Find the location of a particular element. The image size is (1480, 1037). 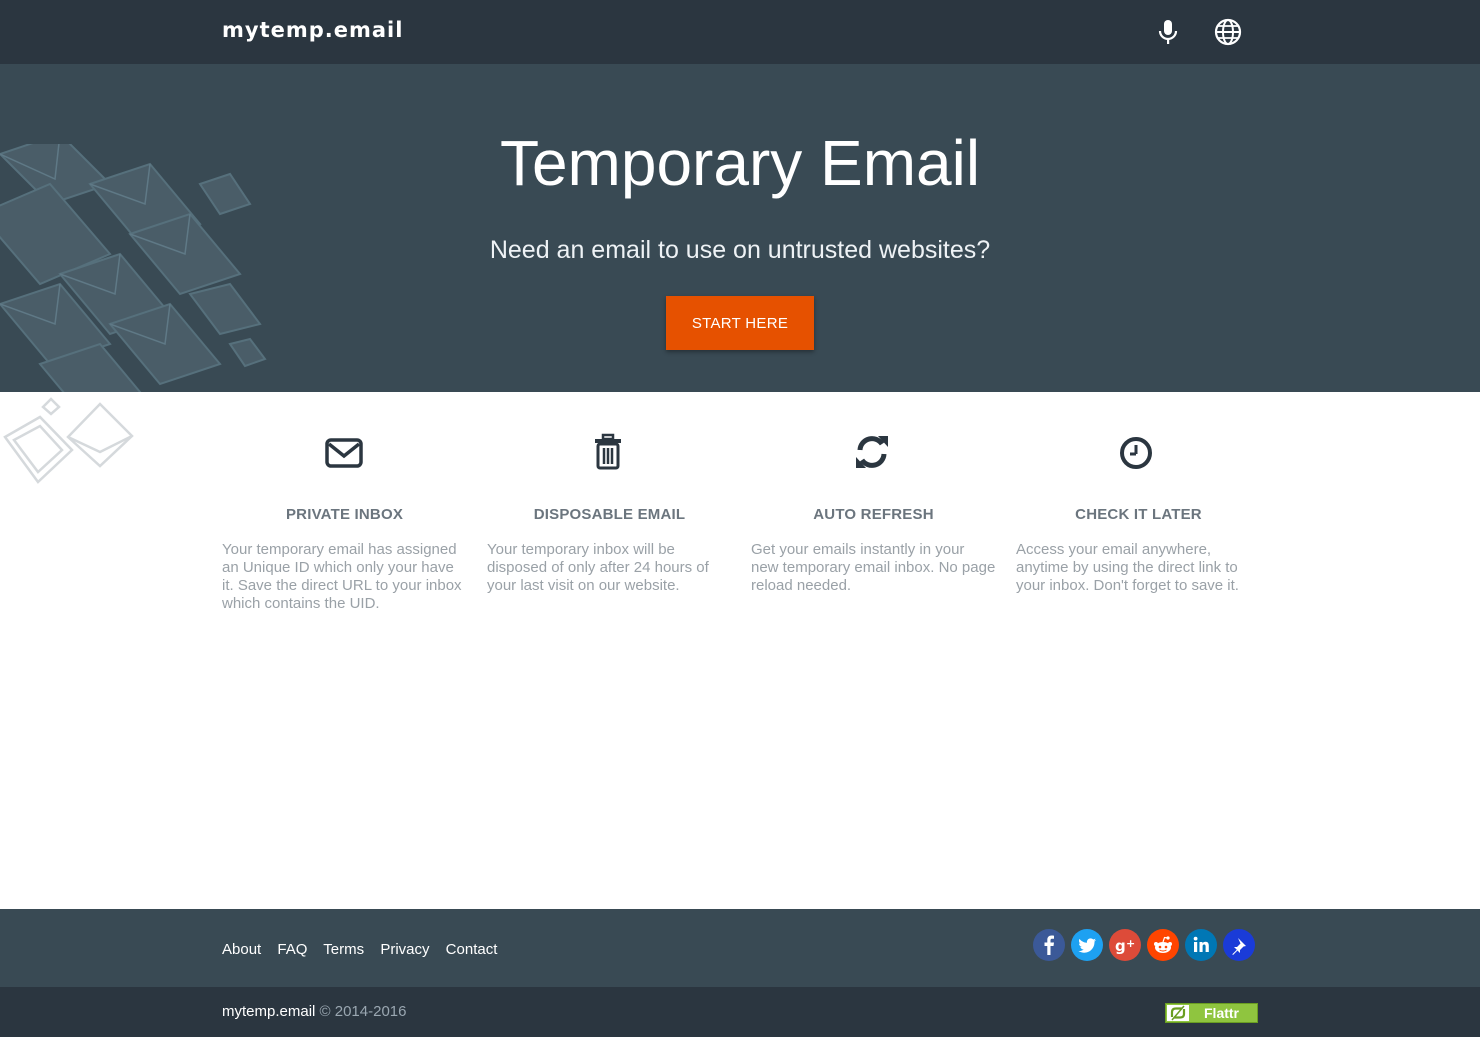

flattr-label: Flattr is located at coordinates (1221, 1013).